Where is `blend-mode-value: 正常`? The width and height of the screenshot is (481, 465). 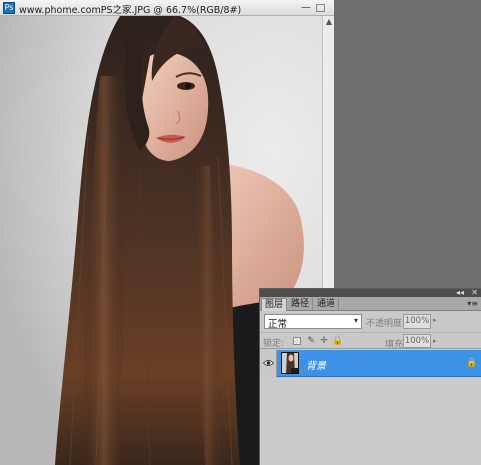
blend-mode-value: 正常 is located at coordinates (278, 324).